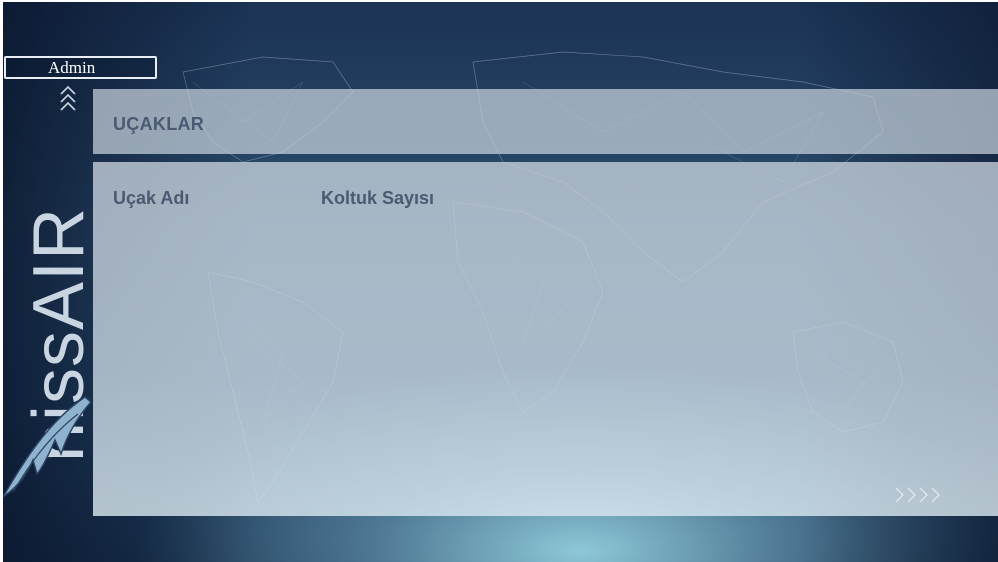 Image resolution: width=998 pixels, height=562 pixels. What do you see at coordinates (72, 67) in the screenshot?
I see `admin-label: Admin` at bounding box center [72, 67].